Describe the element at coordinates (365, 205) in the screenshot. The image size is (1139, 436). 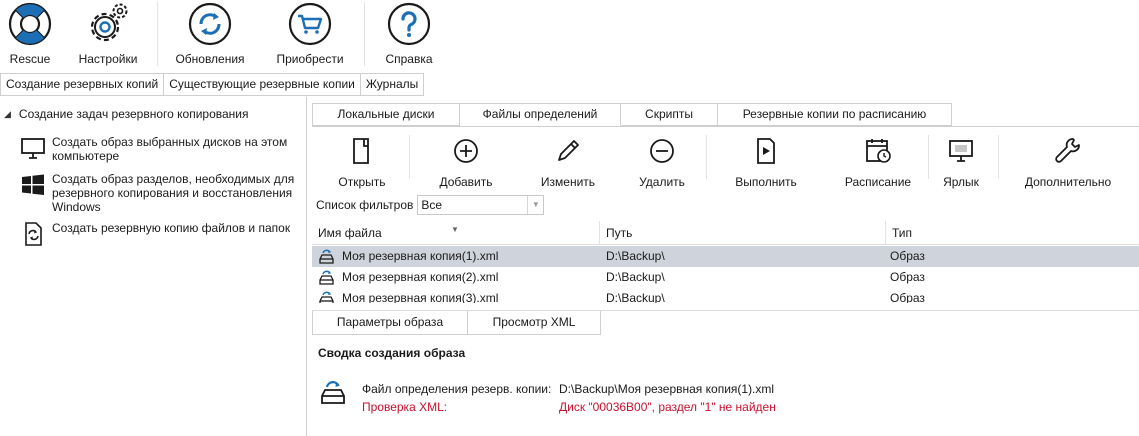
I see `filter-label: Список фильтров` at that location.